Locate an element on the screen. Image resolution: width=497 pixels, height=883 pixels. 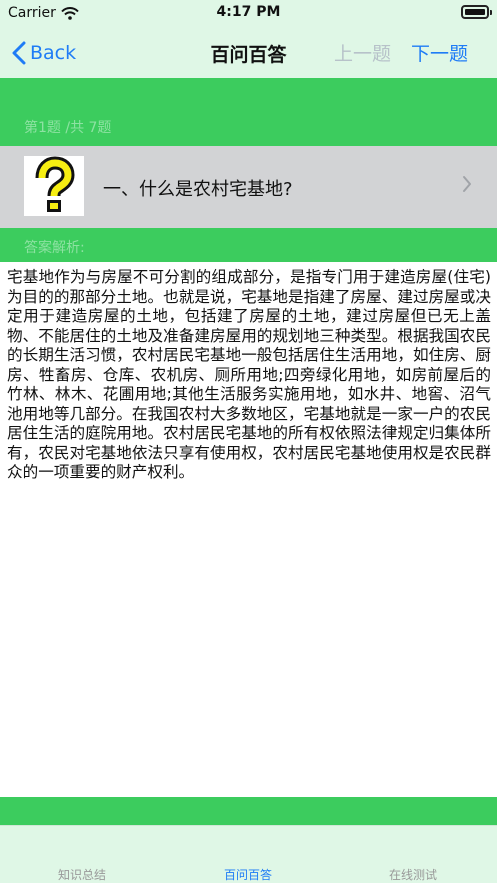
back-label: Back is located at coordinates (53, 53).